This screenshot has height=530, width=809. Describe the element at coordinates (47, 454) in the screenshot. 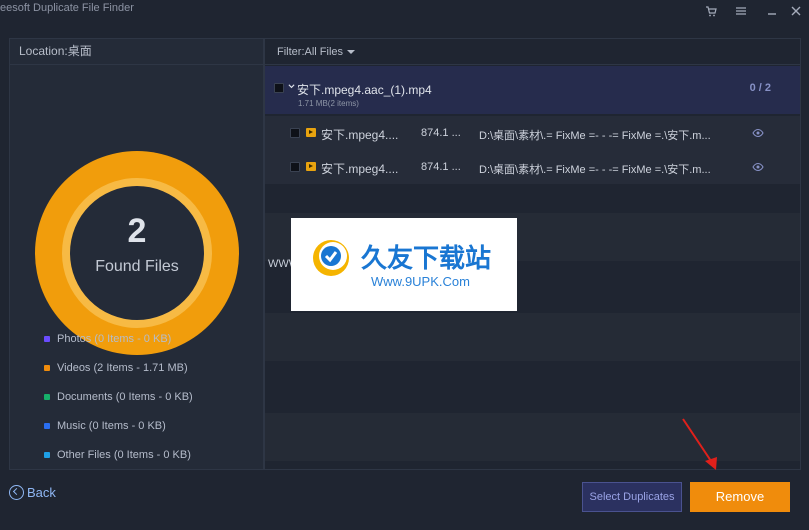

I see `other-files-color-dot` at that location.